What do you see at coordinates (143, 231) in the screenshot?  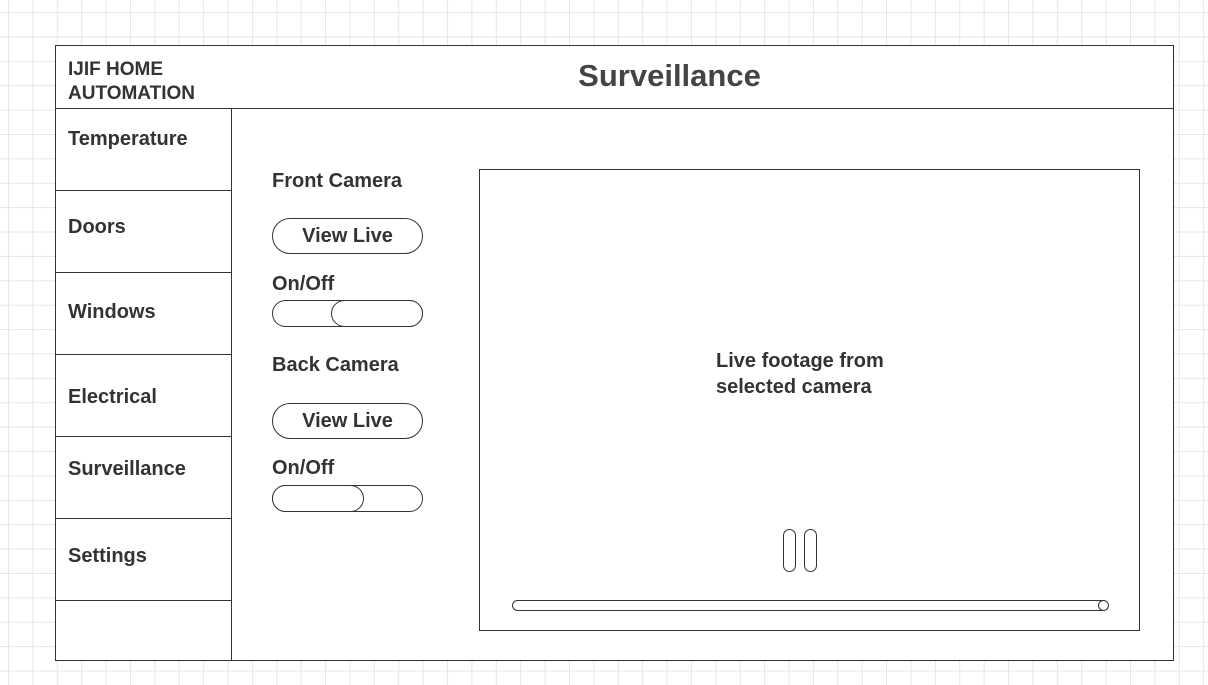 I see `sidebar-item-doors: Doors` at bounding box center [143, 231].